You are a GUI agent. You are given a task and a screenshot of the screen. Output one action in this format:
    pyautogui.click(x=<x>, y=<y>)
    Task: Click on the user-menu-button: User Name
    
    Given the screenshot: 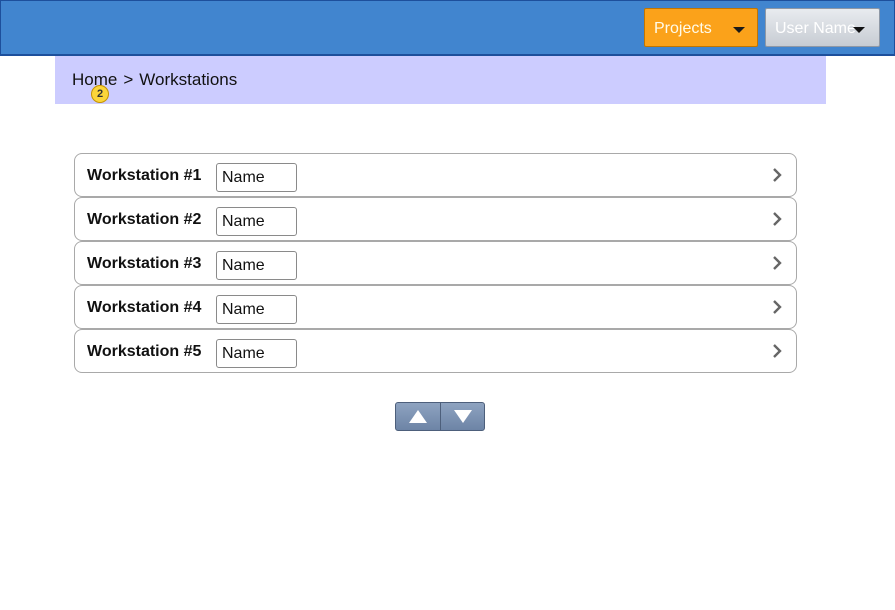 What is the action you would take?
    pyautogui.click(x=822, y=27)
    